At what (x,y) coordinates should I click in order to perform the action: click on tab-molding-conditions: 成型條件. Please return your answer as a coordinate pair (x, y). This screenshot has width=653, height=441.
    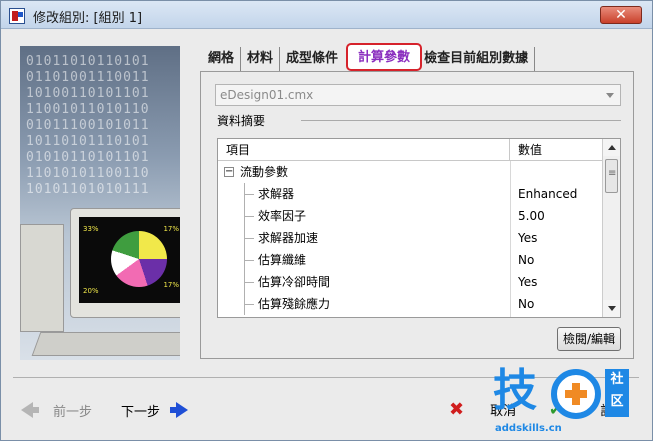
    Looking at the image, I should click on (312, 59).